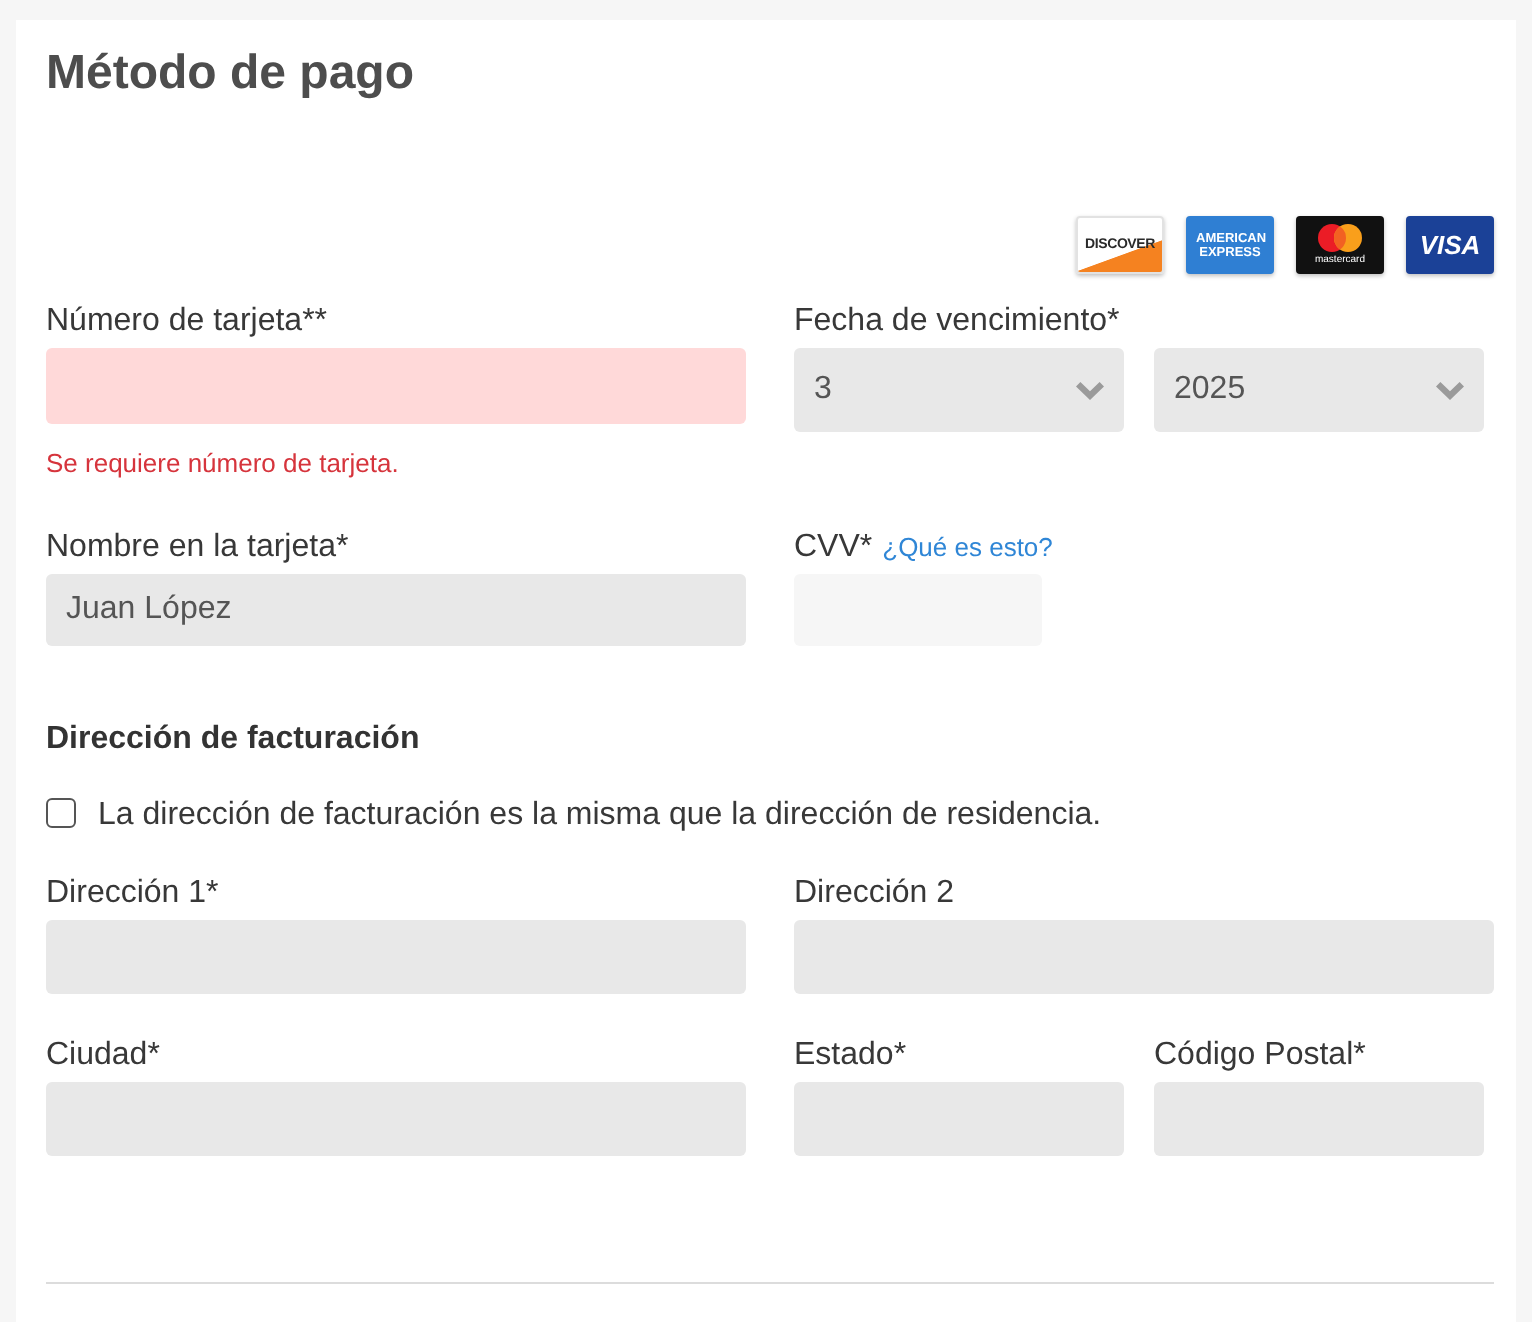 This screenshot has width=1532, height=1322. Describe the element at coordinates (234, 740) in the screenshot. I see `section-heading: Dirección de facturación` at that location.